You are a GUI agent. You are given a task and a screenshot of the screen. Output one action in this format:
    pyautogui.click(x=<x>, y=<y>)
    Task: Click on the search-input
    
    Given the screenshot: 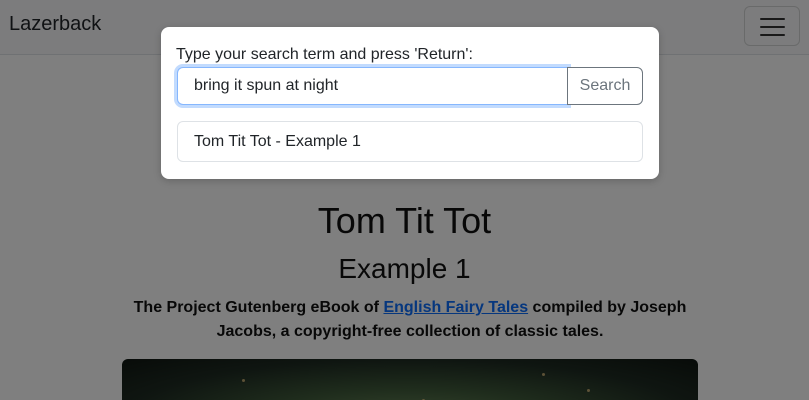 What is the action you would take?
    pyautogui.click(x=372, y=86)
    